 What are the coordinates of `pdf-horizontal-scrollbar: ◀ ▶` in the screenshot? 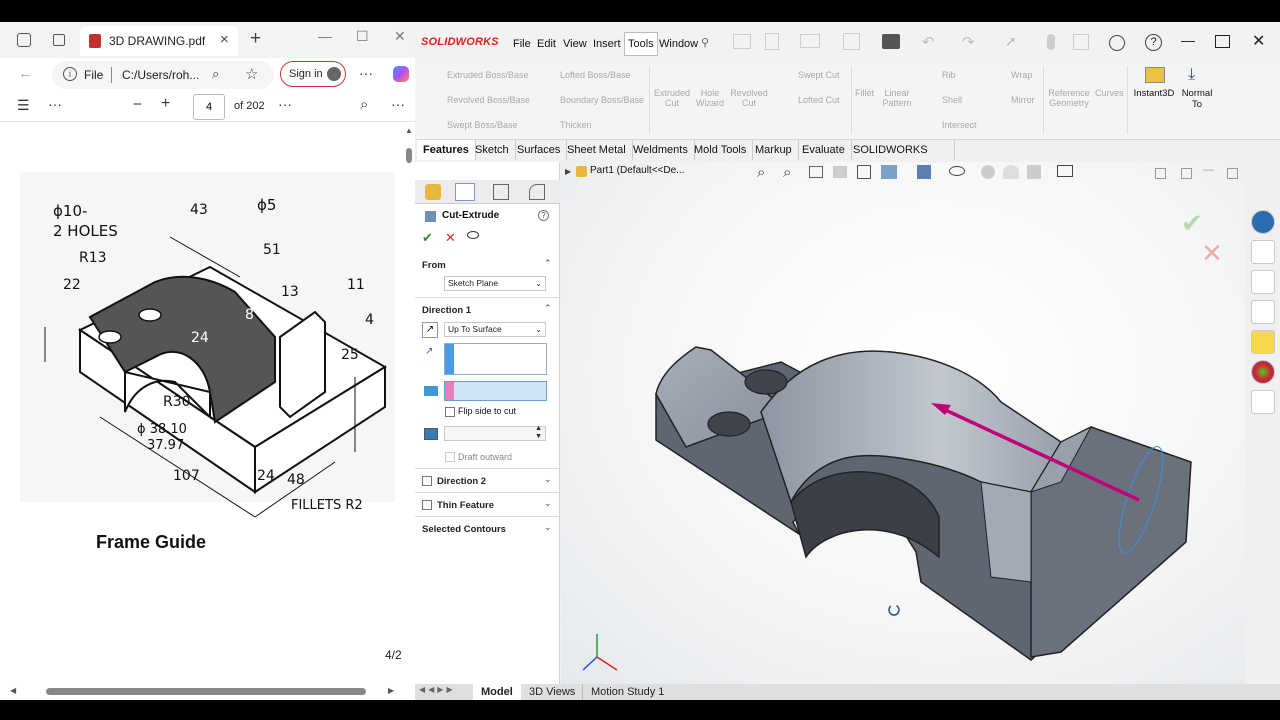 It's located at (207, 692).